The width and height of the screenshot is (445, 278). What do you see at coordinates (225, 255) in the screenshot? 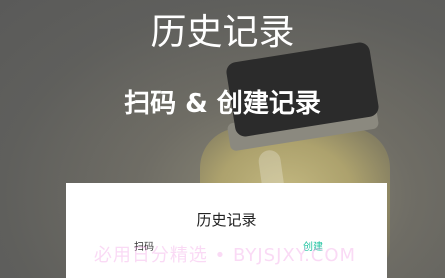
I see `watermark: 必用日分精选 • BYJSJXY.COM` at bounding box center [225, 255].